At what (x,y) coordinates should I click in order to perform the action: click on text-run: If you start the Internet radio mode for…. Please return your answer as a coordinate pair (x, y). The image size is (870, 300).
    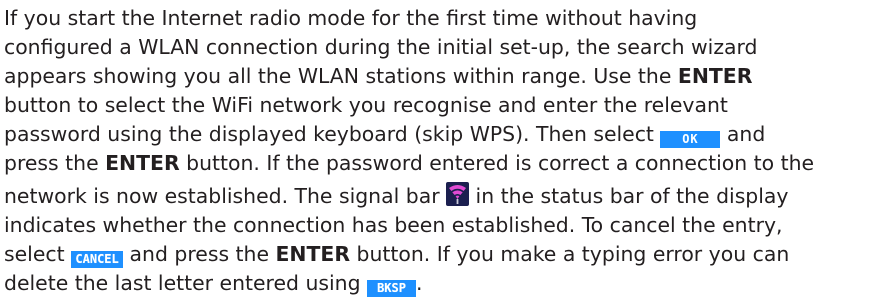
    Looking at the image, I should click on (351, 18).